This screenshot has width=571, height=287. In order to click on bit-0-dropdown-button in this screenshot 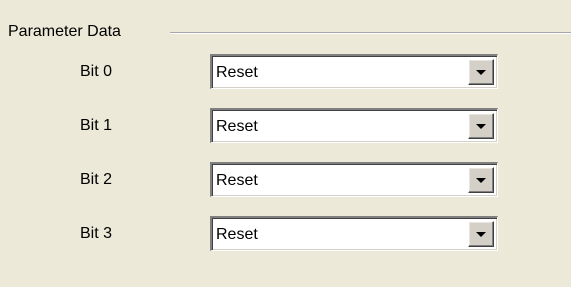, I will do `click(481, 72)`.